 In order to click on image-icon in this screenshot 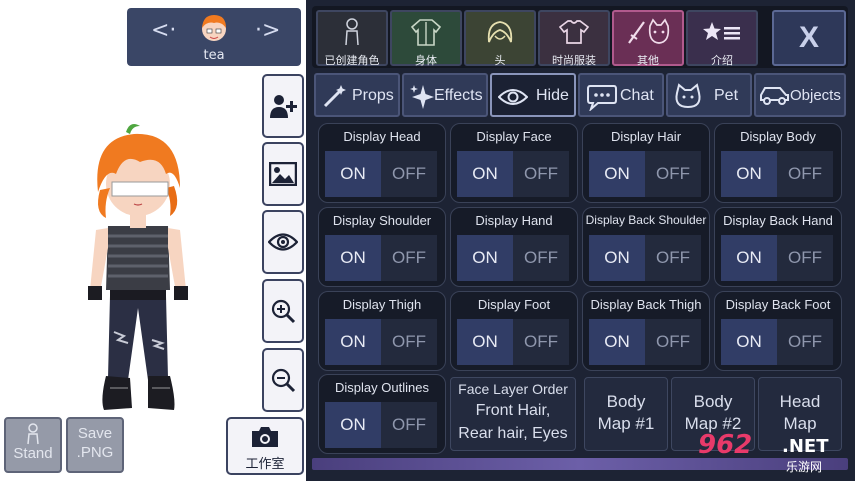, I will do `click(283, 174)`.